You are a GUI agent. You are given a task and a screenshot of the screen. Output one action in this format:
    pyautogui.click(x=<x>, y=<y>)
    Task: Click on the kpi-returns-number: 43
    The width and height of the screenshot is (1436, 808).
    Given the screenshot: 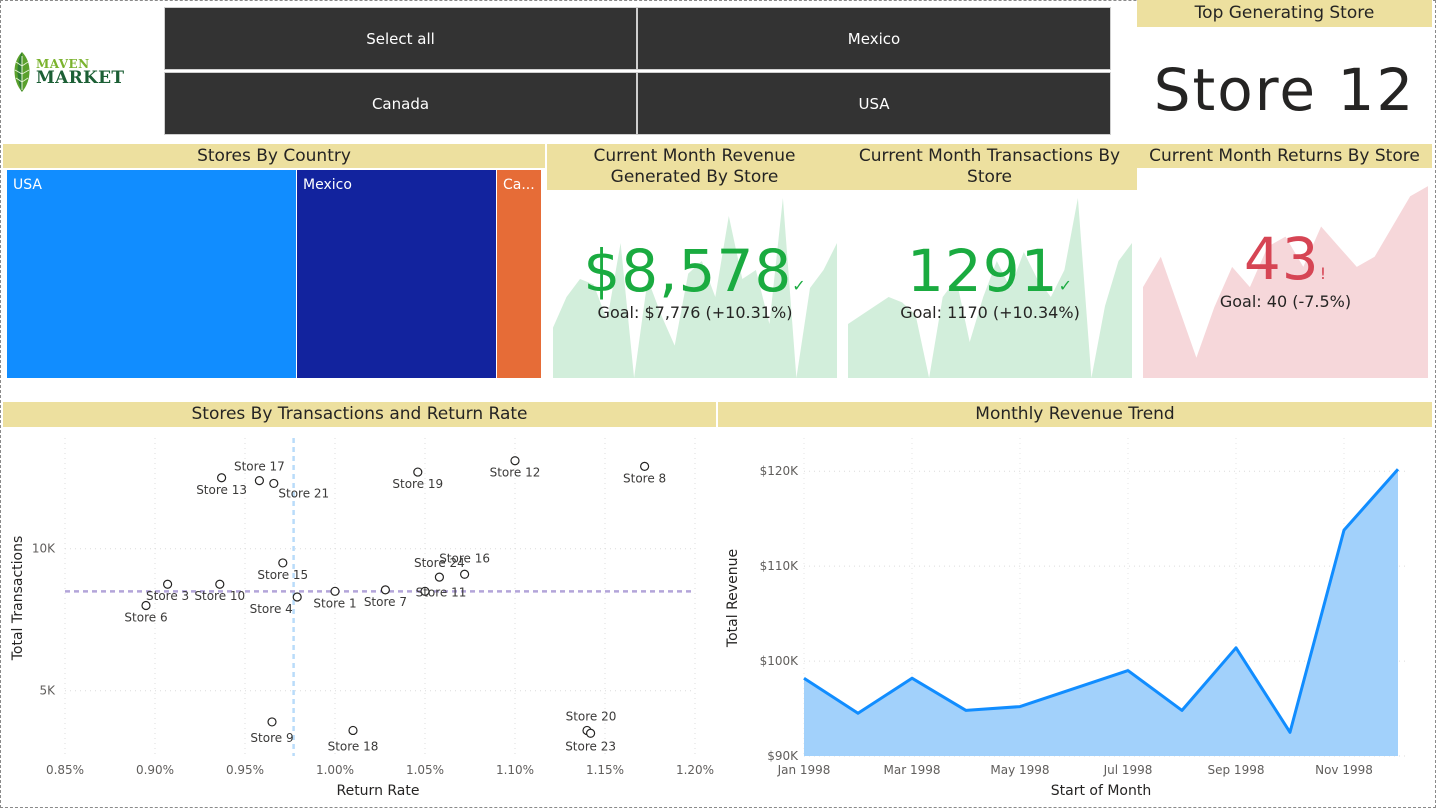 What is the action you would take?
    pyautogui.click(x=1281, y=259)
    